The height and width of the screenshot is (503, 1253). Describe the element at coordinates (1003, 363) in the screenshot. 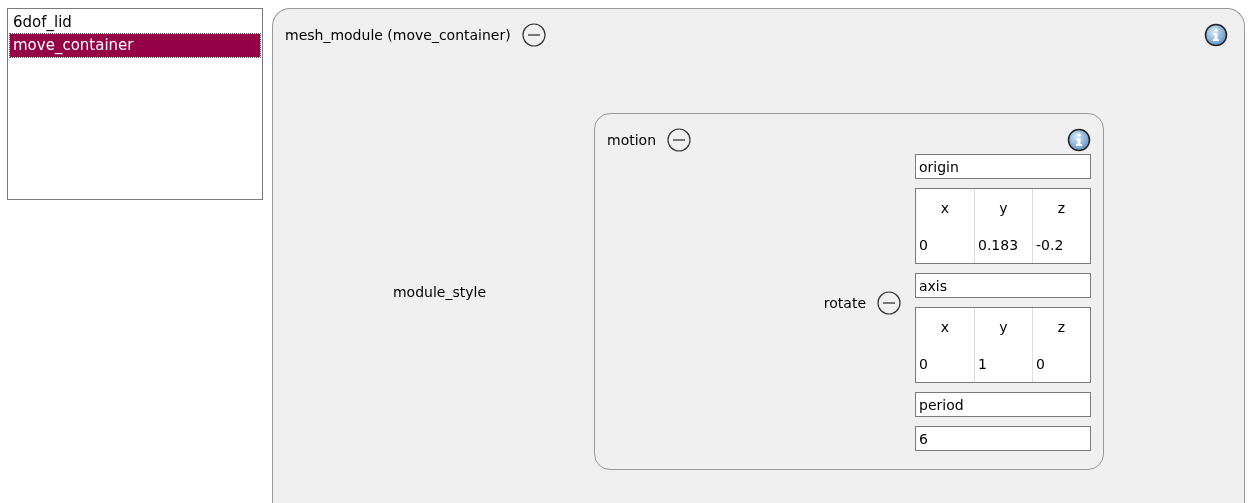

I see `table-cell: 1` at that location.